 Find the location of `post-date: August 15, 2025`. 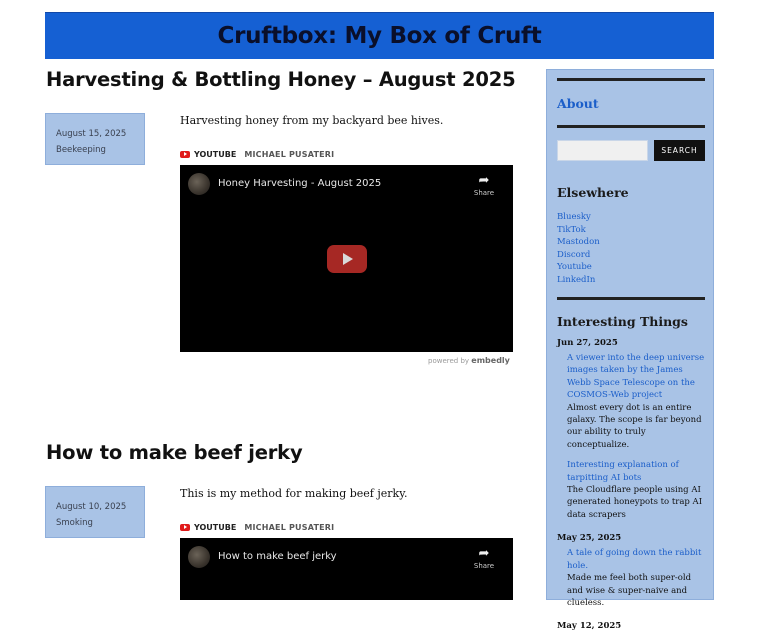

post-date: August 15, 2025 is located at coordinates (100, 134).